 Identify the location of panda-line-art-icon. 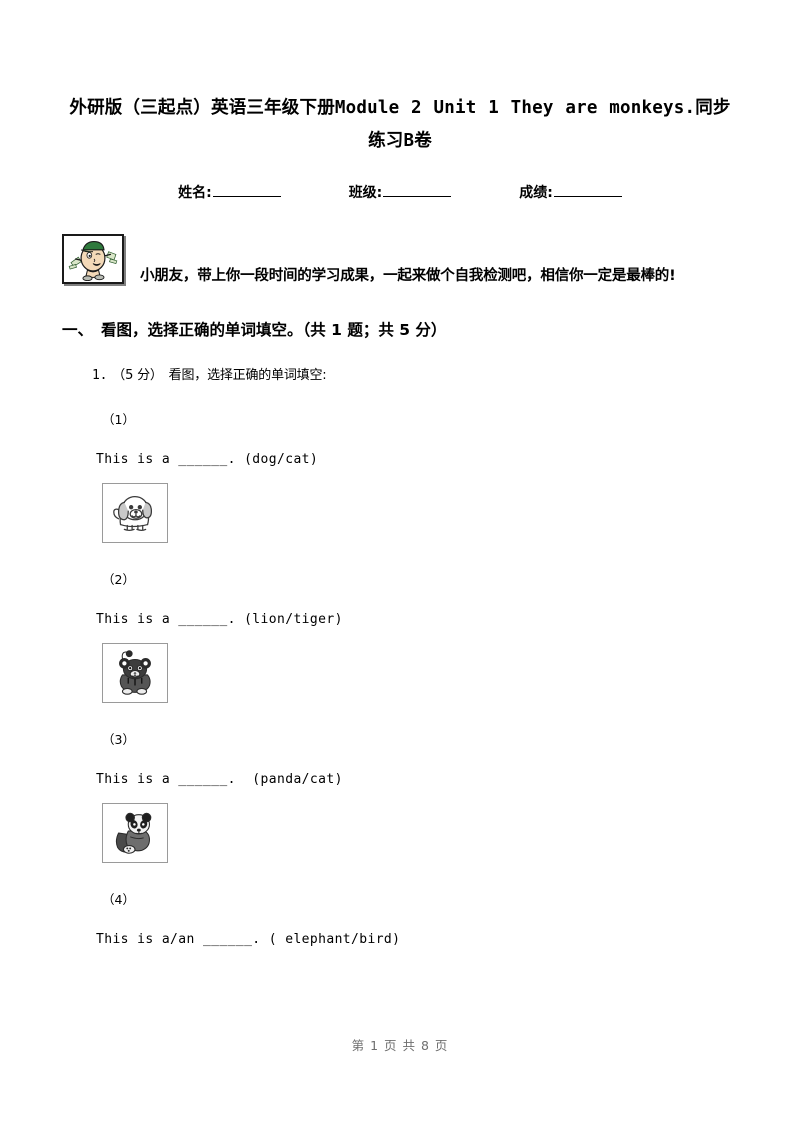
(135, 833).